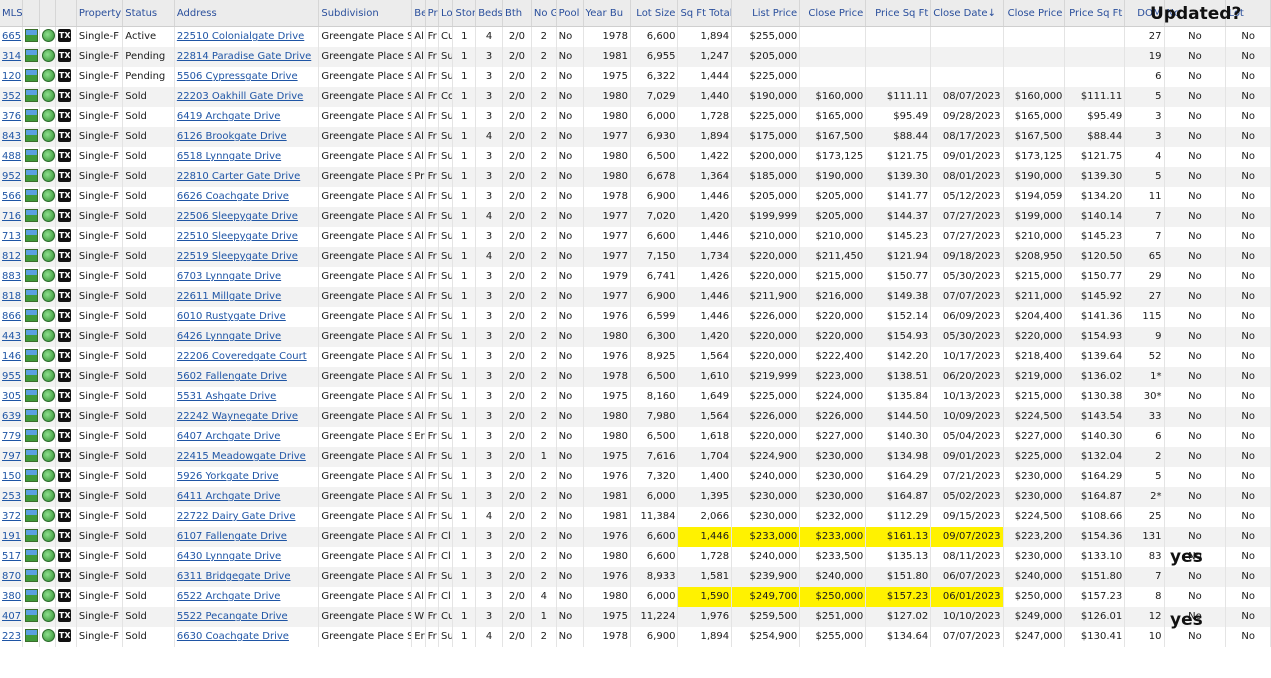 This screenshot has height=678, width=1271. I want to click on cell-mls-link: 883, so click(12, 277).